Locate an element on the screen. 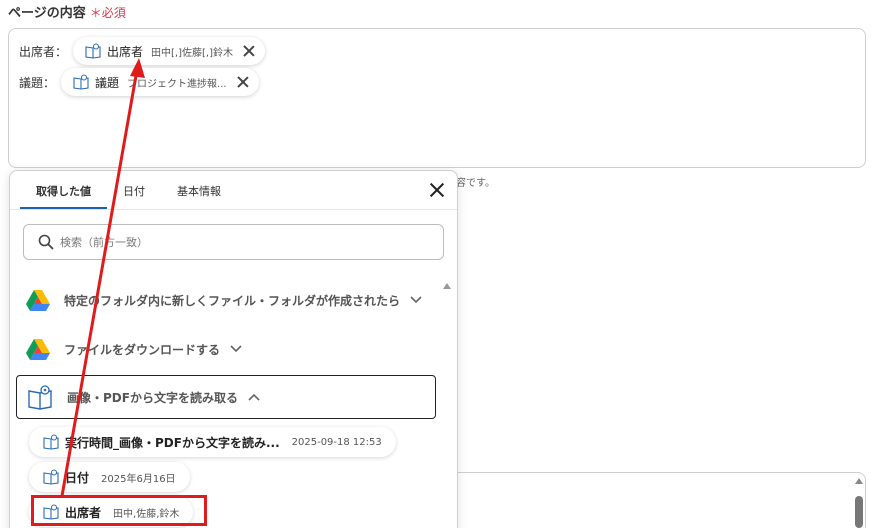 This screenshot has width=882, height=528. required-mark: ＊ is located at coordinates (95, 13).